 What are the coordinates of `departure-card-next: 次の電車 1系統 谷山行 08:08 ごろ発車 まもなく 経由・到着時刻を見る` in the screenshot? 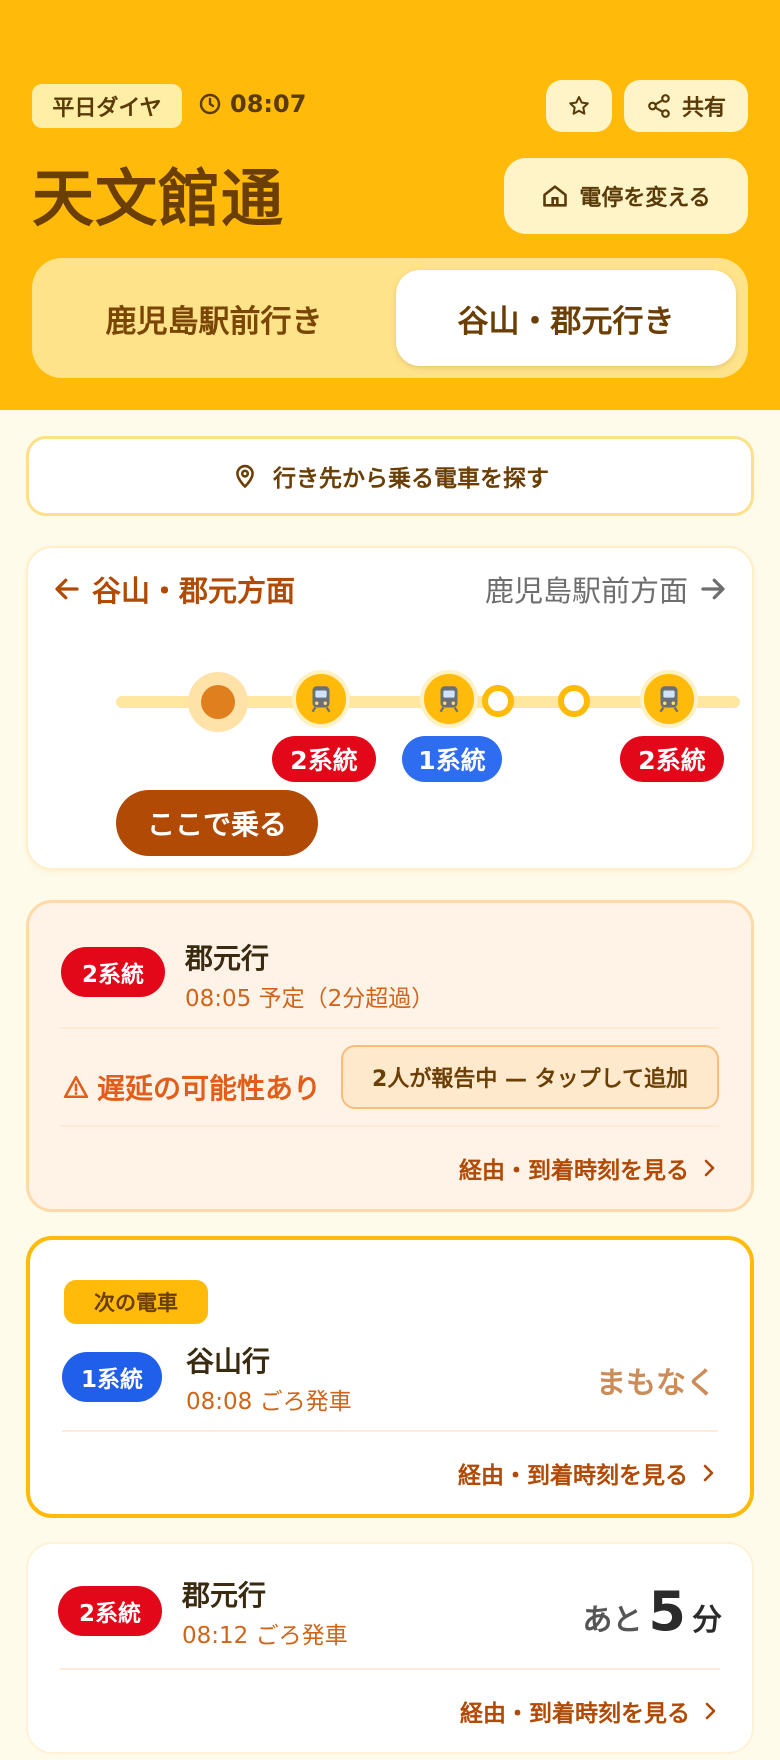 It's located at (390, 1377).